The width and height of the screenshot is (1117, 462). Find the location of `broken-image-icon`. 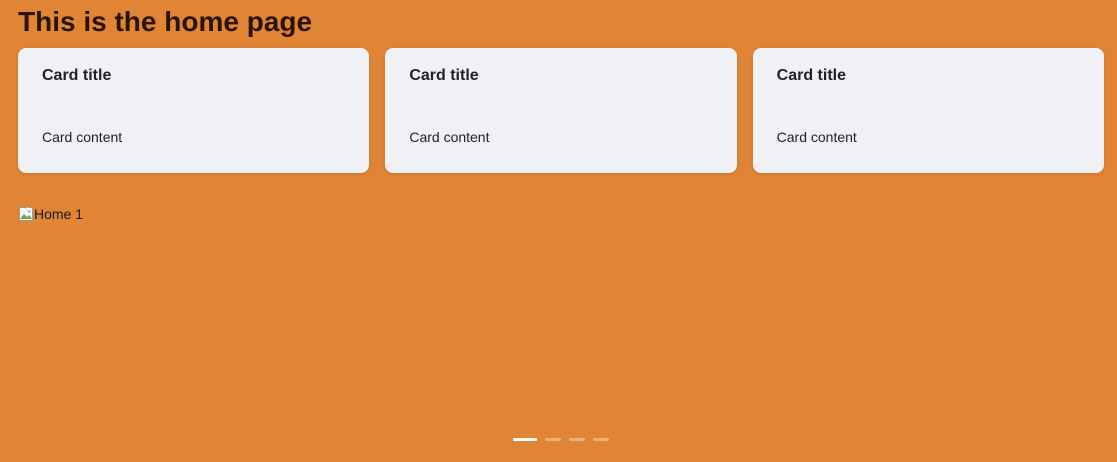

broken-image-icon is located at coordinates (26, 214).